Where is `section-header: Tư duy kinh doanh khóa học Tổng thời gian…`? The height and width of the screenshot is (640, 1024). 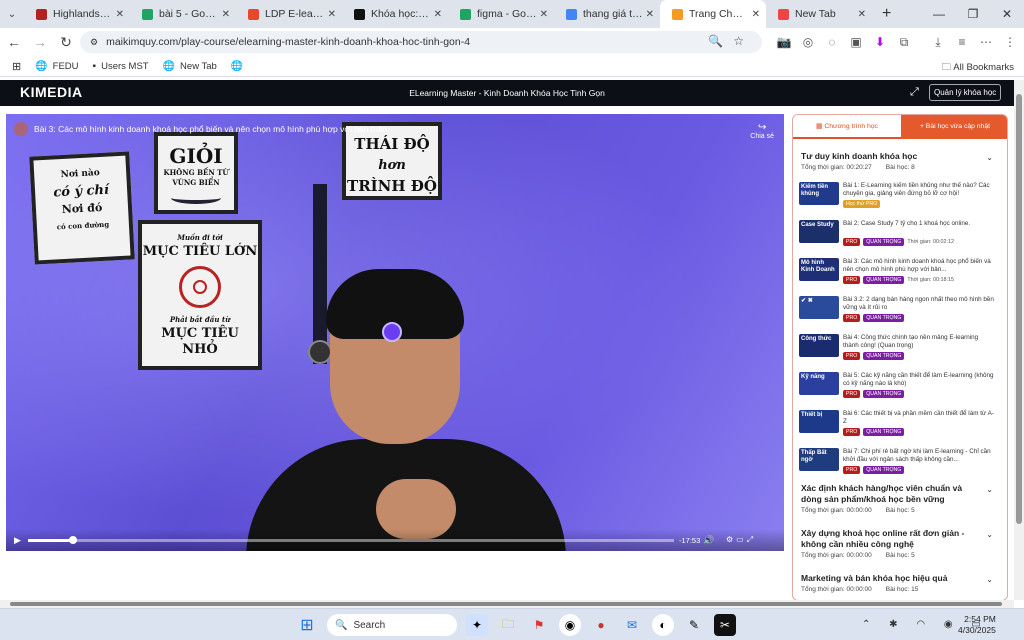 section-header: Tư duy kinh doanh khóa học Tổng thời gian… is located at coordinates (901, 161).